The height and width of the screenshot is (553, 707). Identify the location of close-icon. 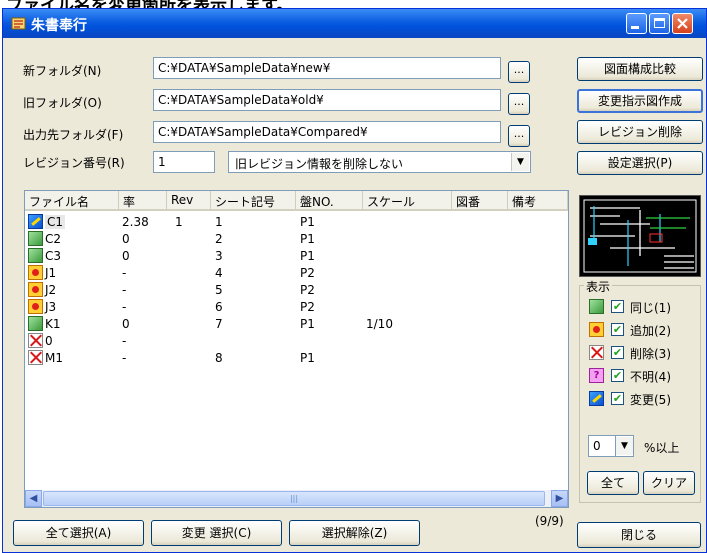
(682, 23).